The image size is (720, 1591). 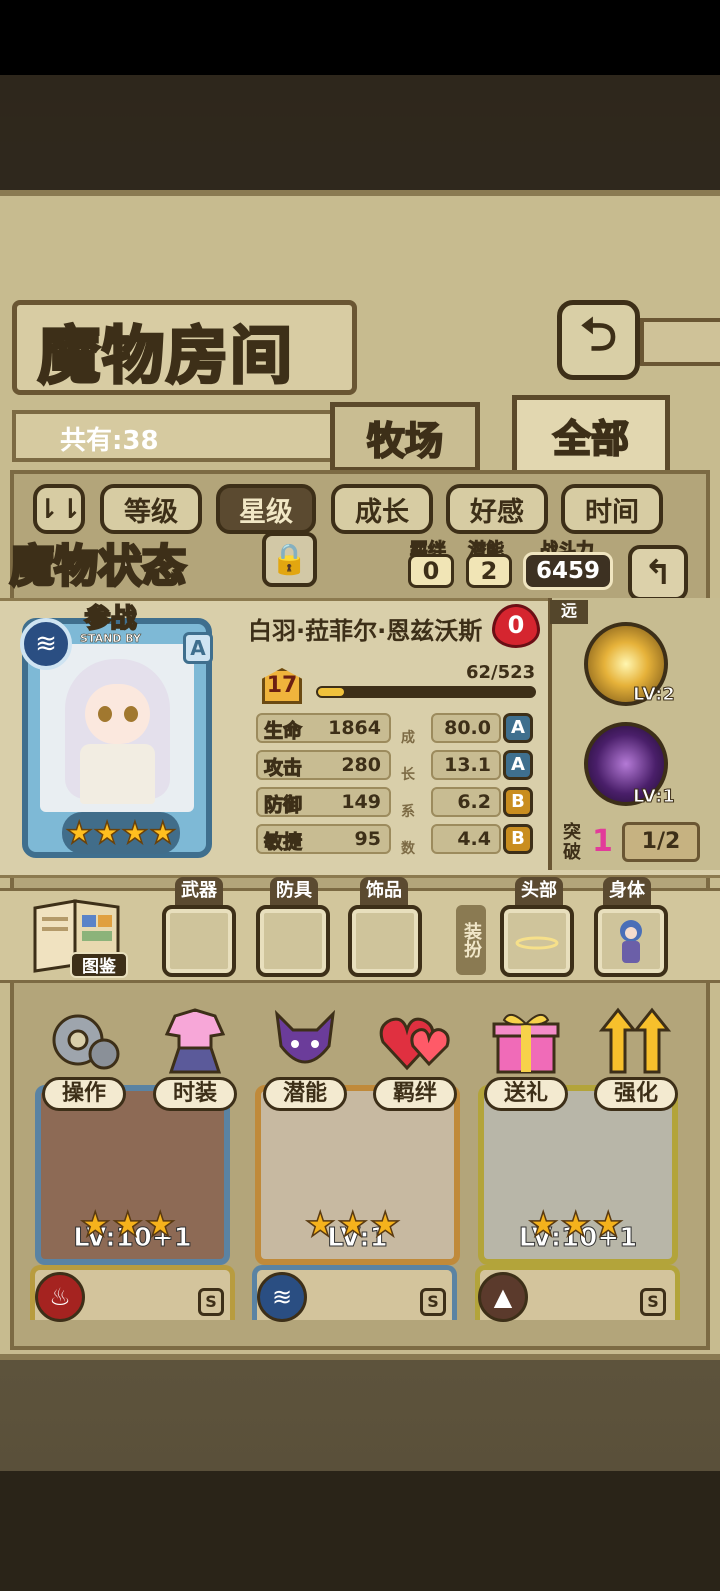 I want to click on sort-growth-button: 成长, so click(x=382, y=509).